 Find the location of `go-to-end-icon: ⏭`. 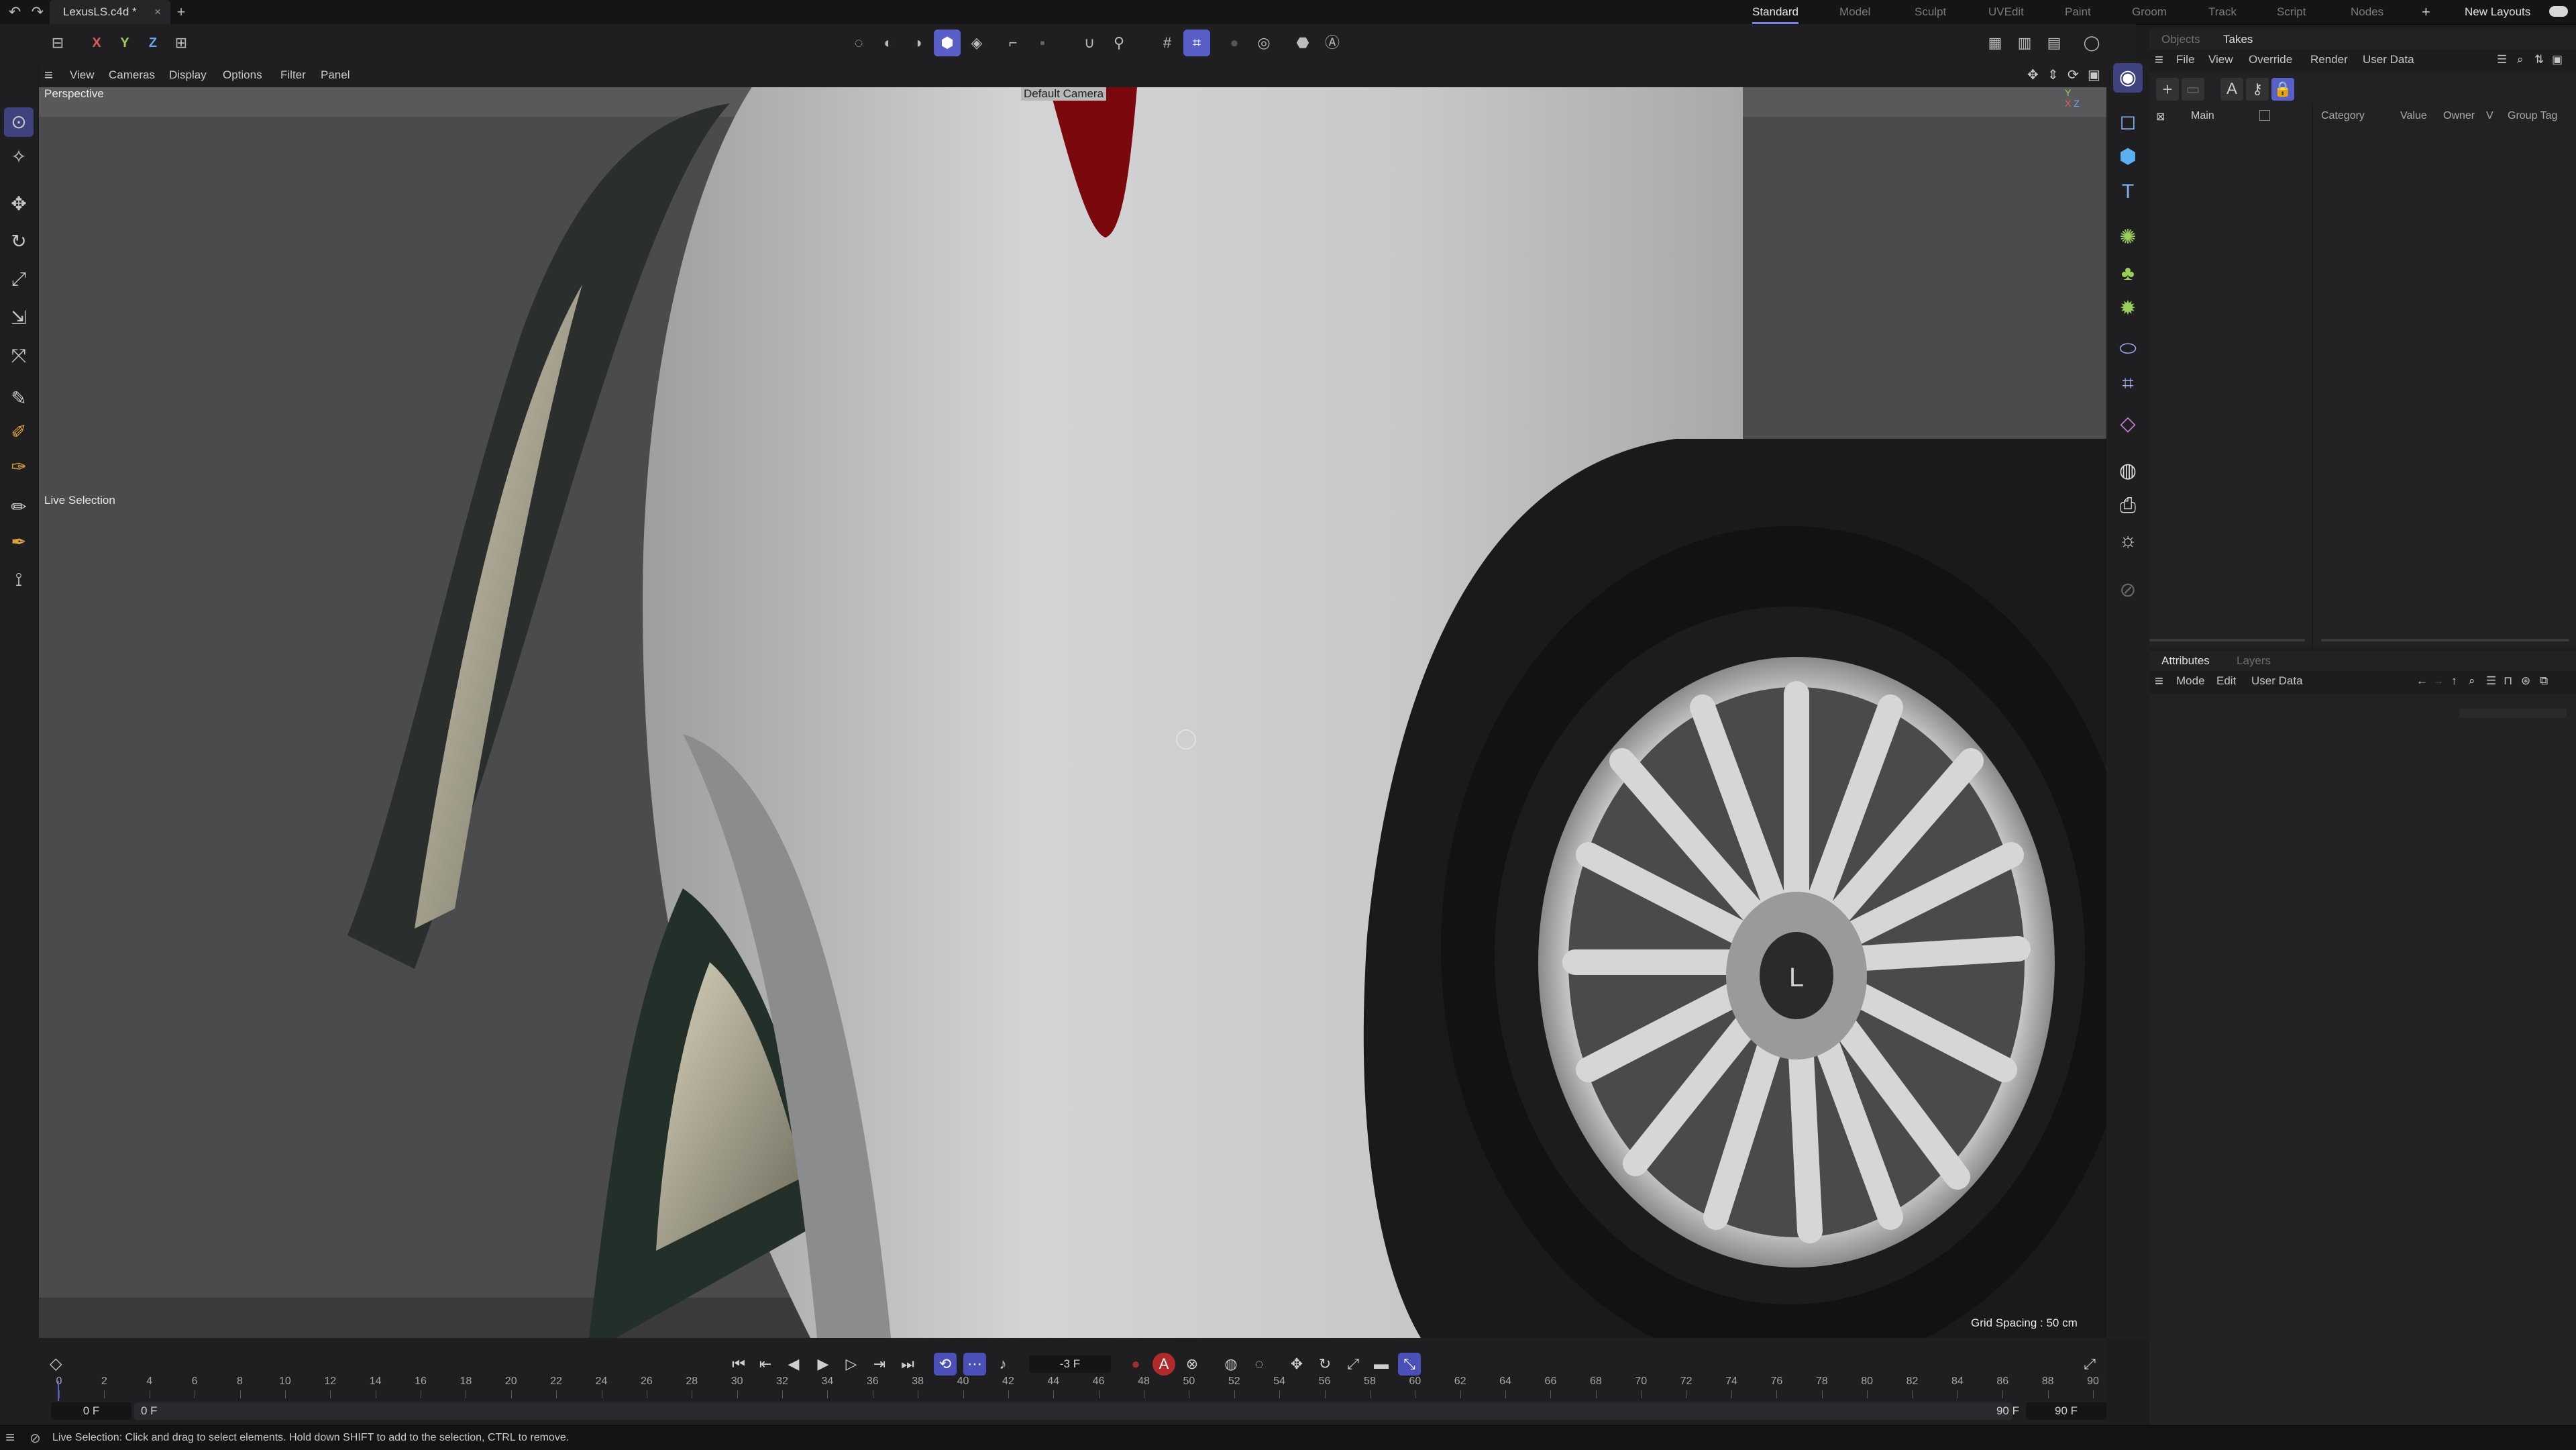

go-to-end-icon: ⏭ is located at coordinates (907, 1364).